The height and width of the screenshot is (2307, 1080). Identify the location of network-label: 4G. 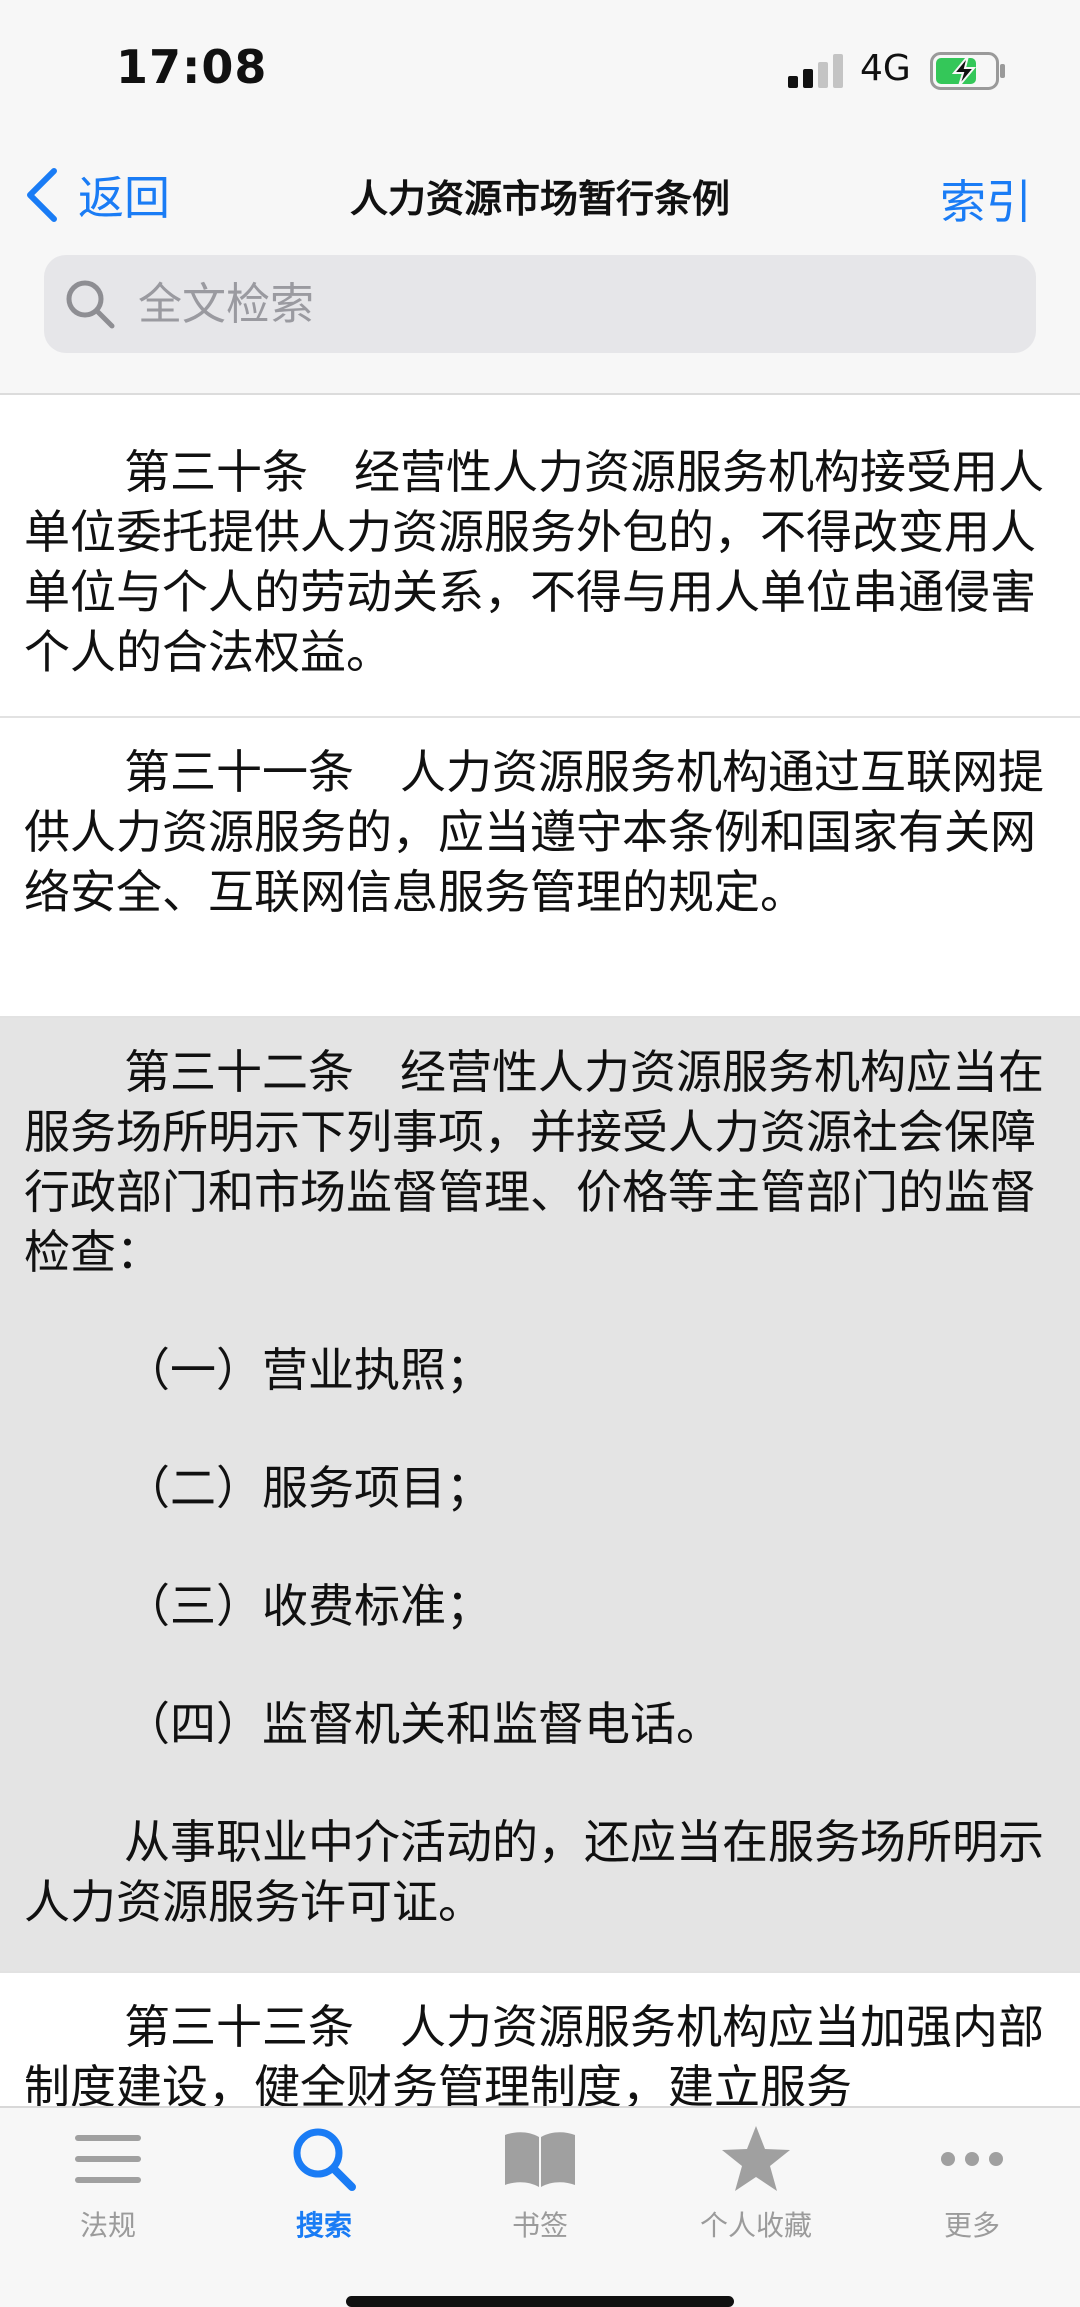
(885, 68).